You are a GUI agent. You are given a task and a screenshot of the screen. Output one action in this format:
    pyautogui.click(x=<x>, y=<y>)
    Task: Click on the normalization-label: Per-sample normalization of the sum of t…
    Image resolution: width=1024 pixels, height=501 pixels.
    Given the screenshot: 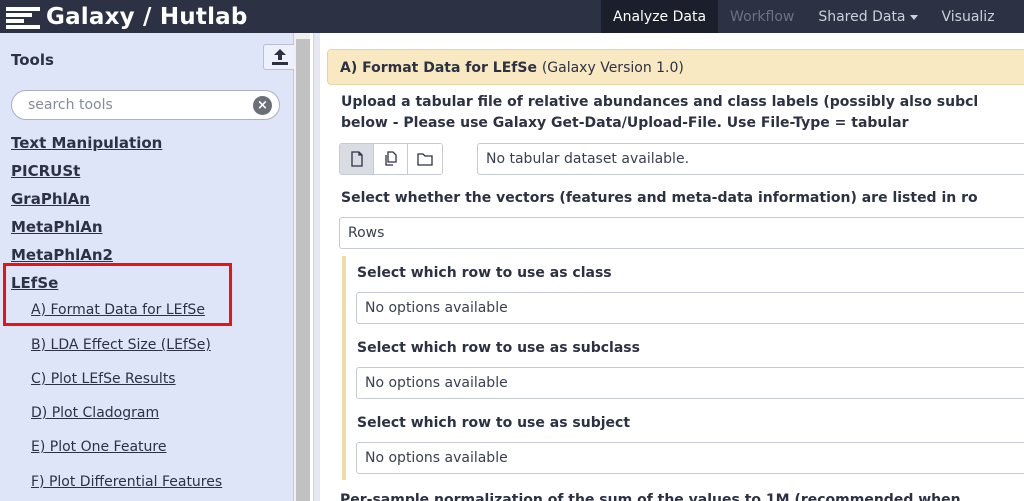 What is the action you would take?
    pyautogui.click(x=650, y=496)
    